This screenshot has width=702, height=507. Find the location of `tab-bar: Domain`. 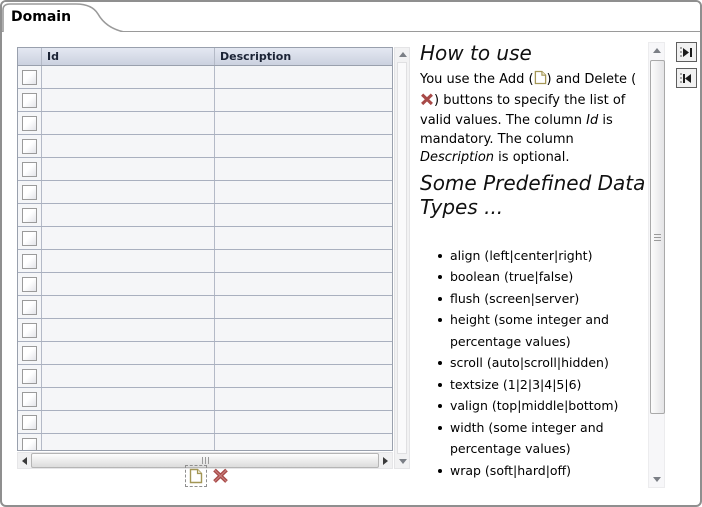

tab-bar: Domain is located at coordinates (351, 17).